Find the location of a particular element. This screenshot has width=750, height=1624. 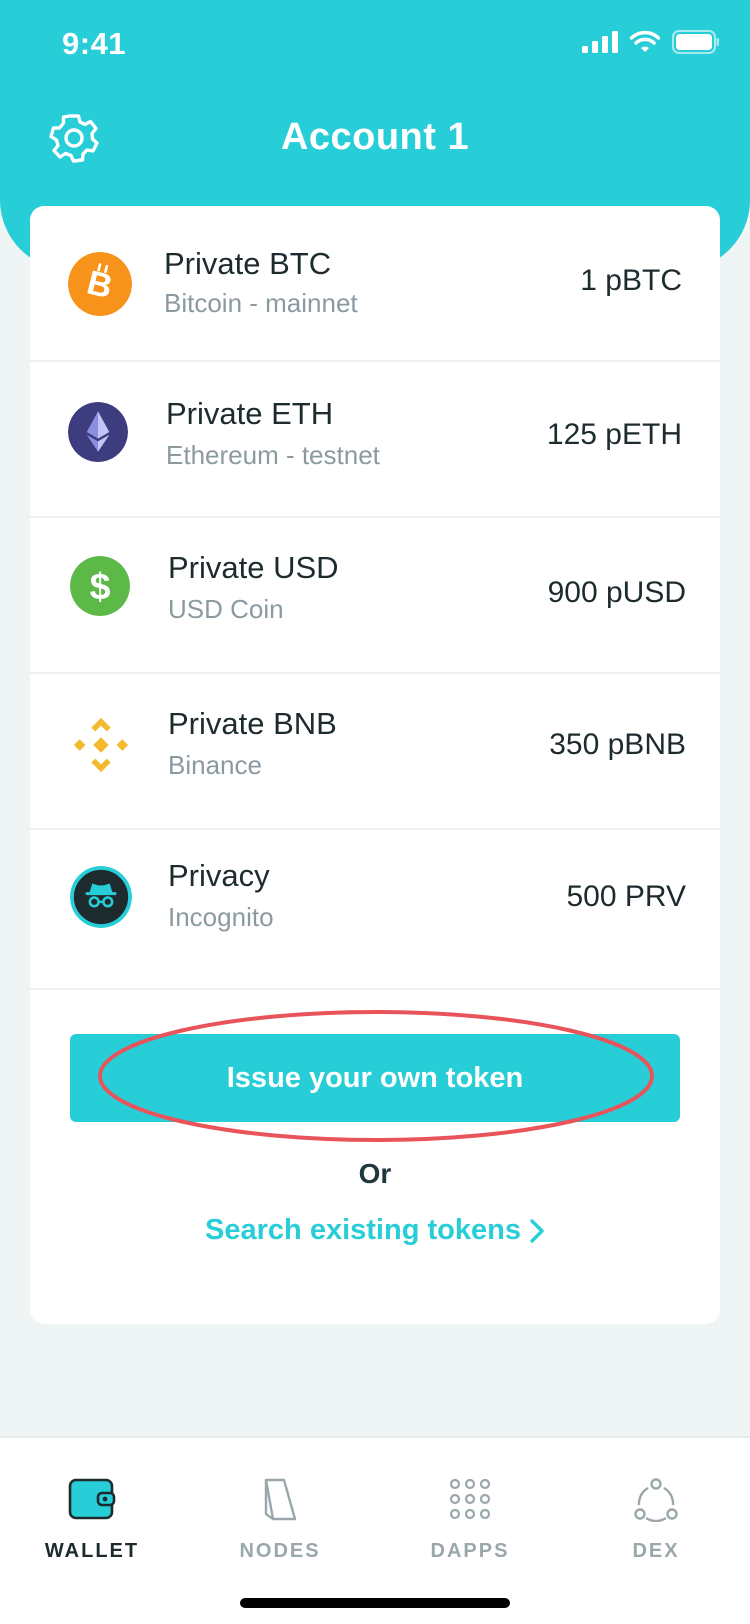

token-network: Ethereum - testnet is located at coordinates (273, 455).